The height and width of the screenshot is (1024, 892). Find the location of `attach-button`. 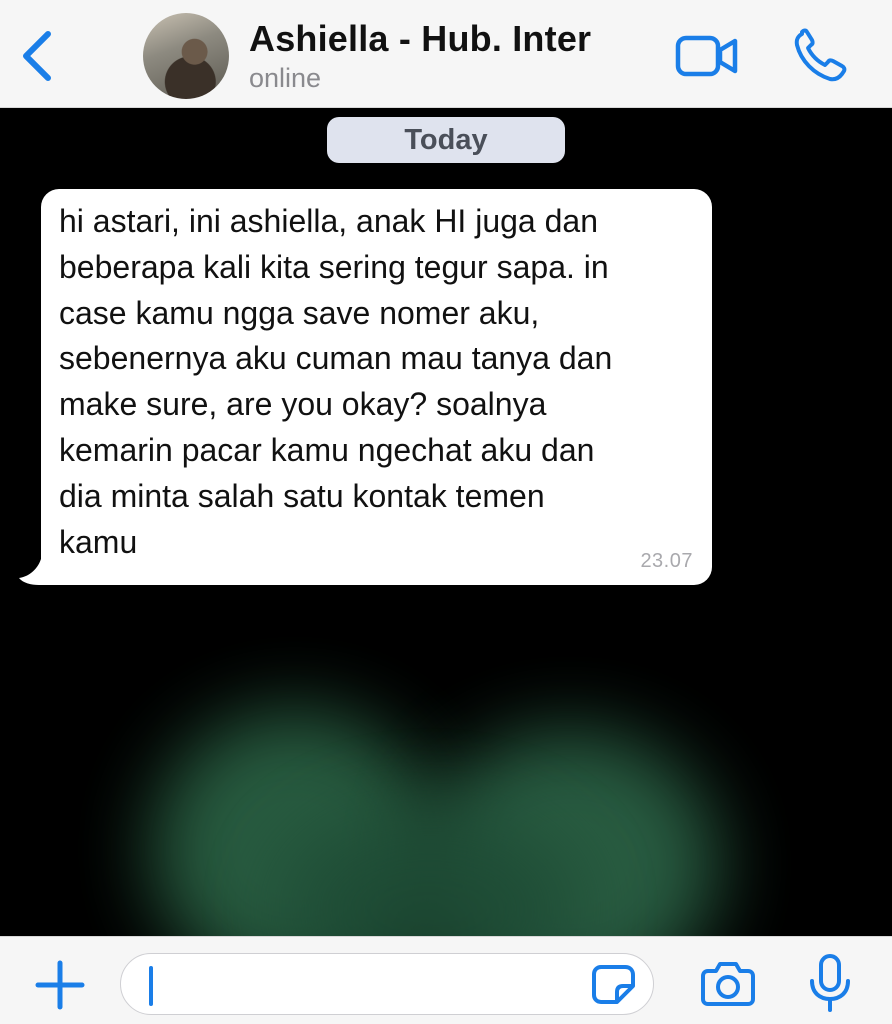

attach-button is located at coordinates (60, 985).